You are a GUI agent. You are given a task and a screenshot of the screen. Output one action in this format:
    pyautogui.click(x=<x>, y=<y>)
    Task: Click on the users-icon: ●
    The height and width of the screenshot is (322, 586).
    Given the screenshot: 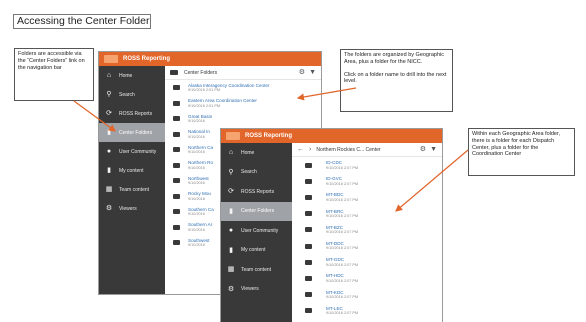 What is the action you would take?
    pyautogui.click(x=231, y=231)
    